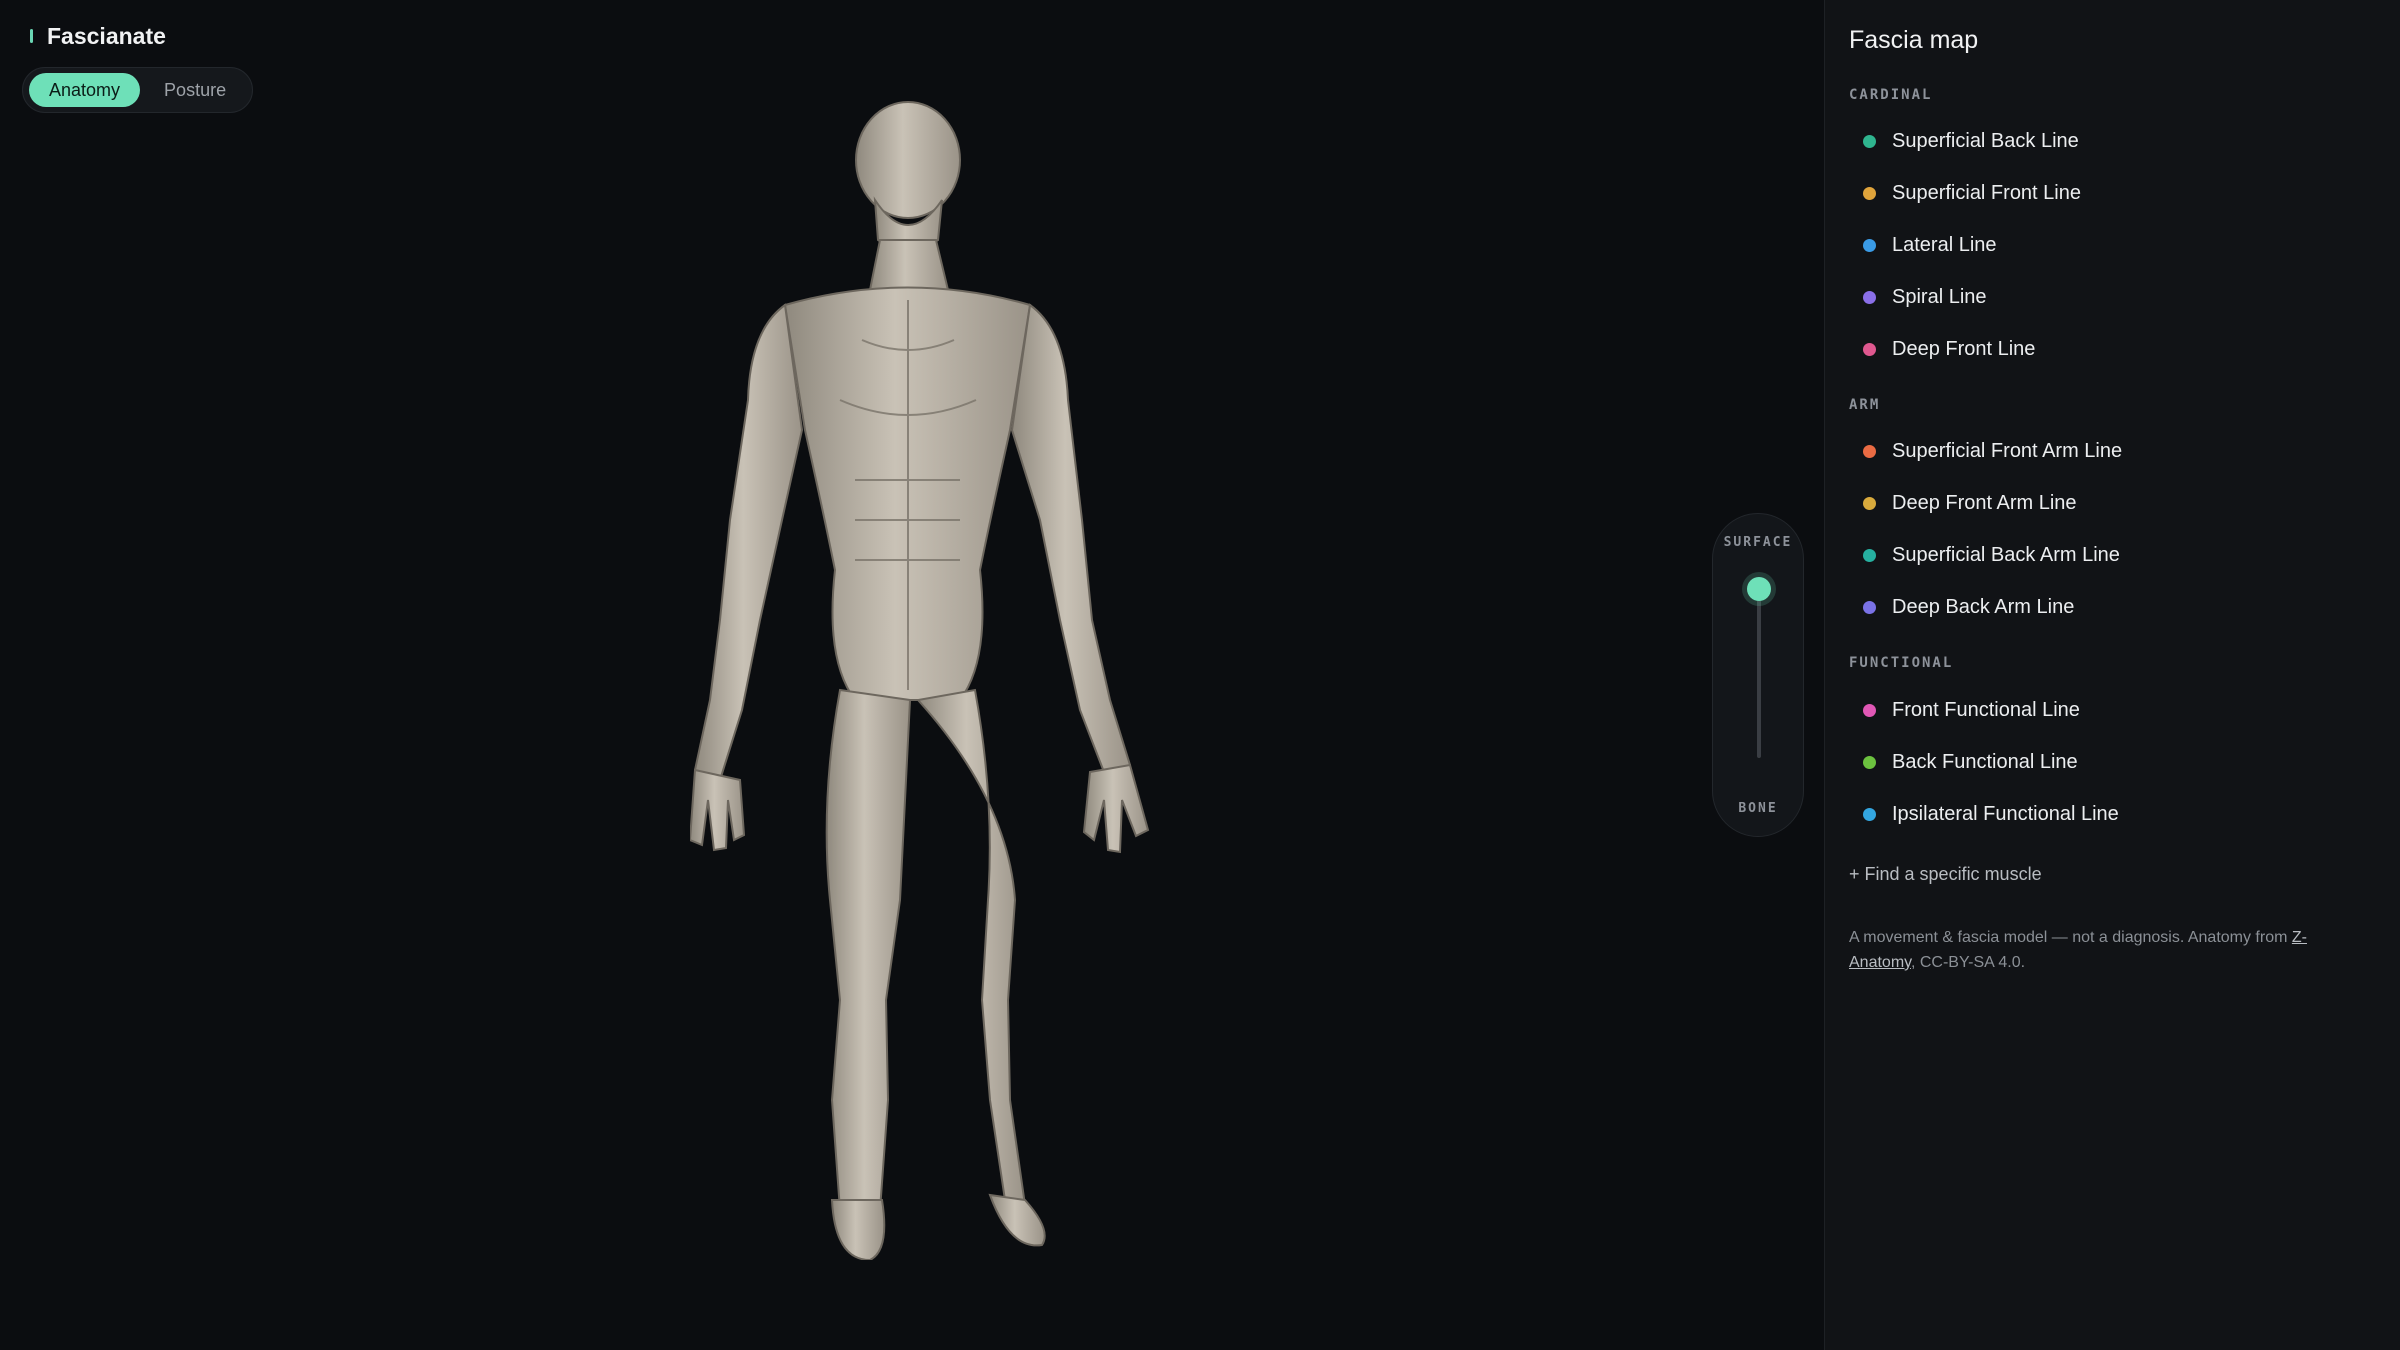 This screenshot has height=1350, width=2400. Describe the element at coordinates (1759, 589) in the screenshot. I see `depth-knob` at that location.